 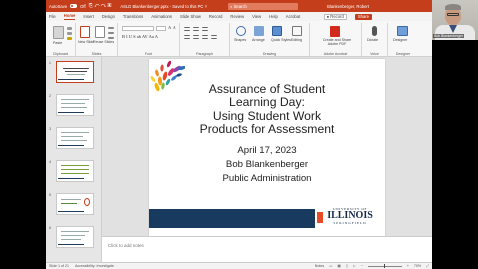 What do you see at coordinates (196, 37) in the screenshot?
I see `align-center-icon` at bounding box center [196, 37].